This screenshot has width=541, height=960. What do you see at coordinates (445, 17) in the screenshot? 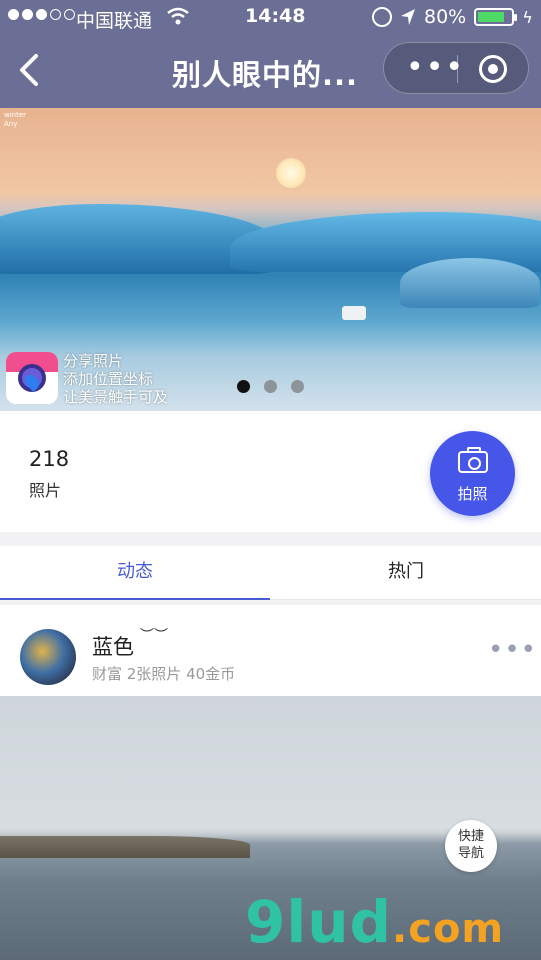
I see `battery-percent: 80%` at bounding box center [445, 17].